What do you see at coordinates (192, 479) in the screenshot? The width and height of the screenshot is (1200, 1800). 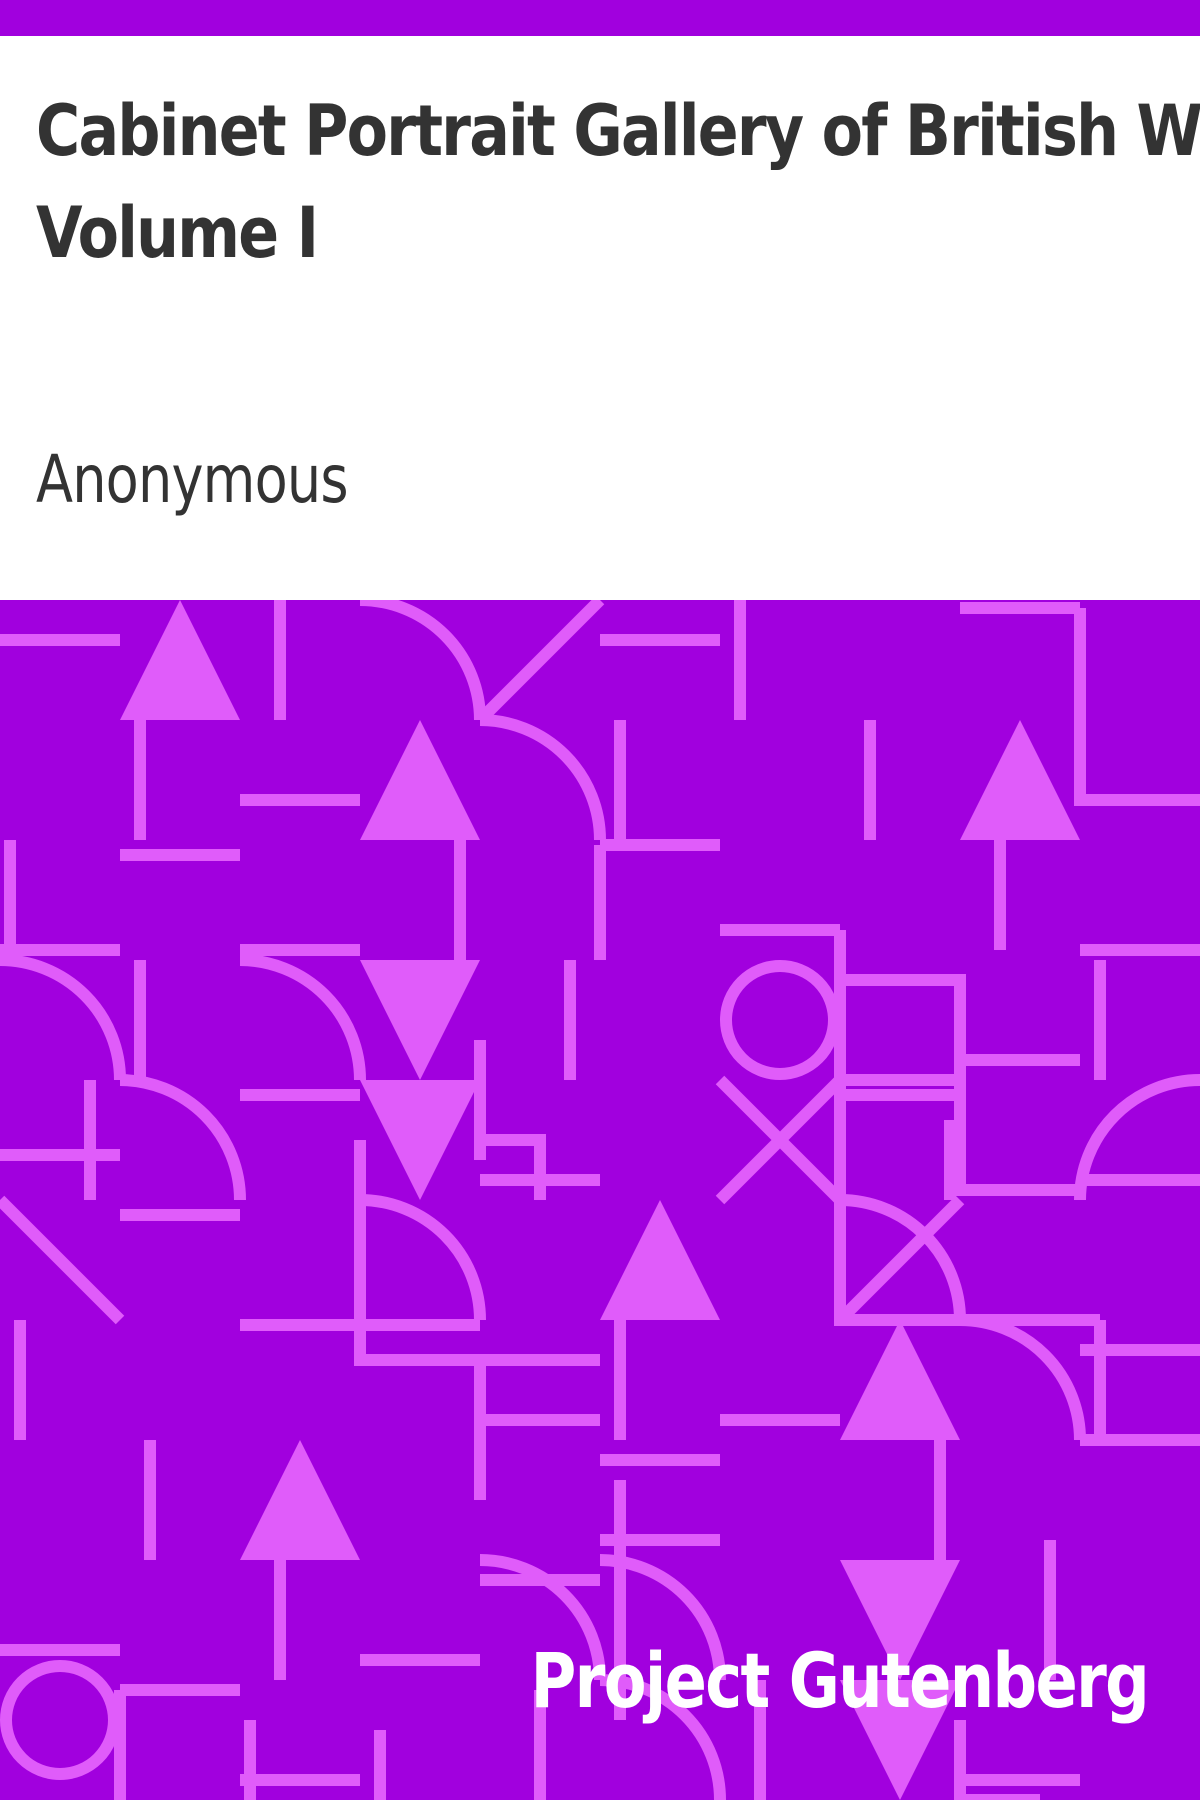 I see `book-author: Anonymous` at bounding box center [192, 479].